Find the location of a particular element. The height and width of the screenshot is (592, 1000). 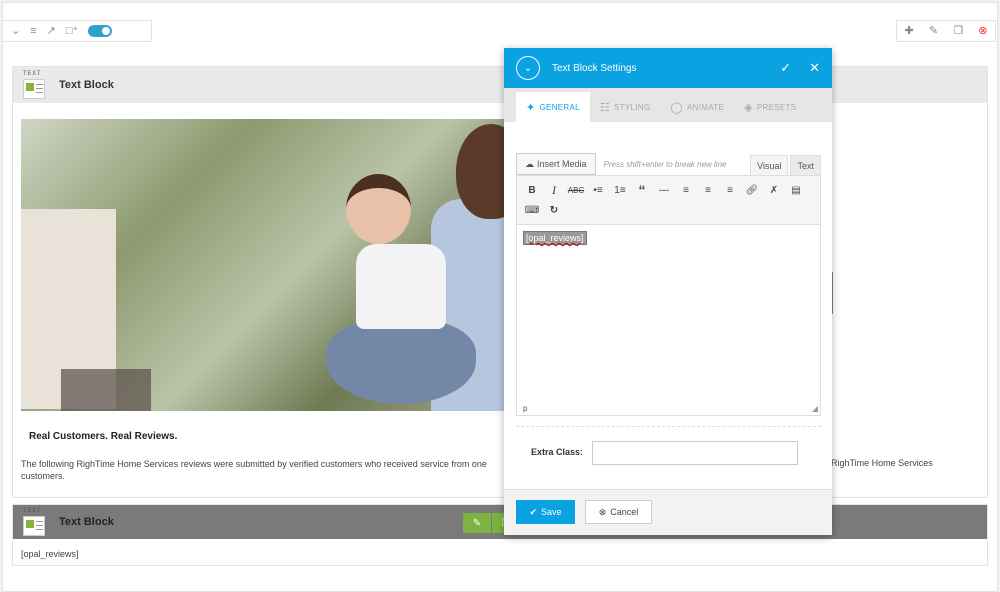

insert-media-button: ☁ Insert Media is located at coordinates (556, 164).